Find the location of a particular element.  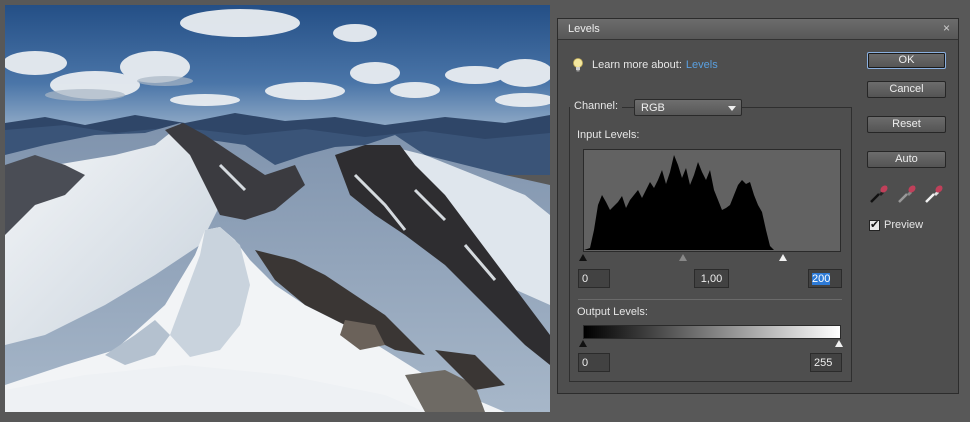

output-levels-label: Output Levels: is located at coordinates (612, 312).